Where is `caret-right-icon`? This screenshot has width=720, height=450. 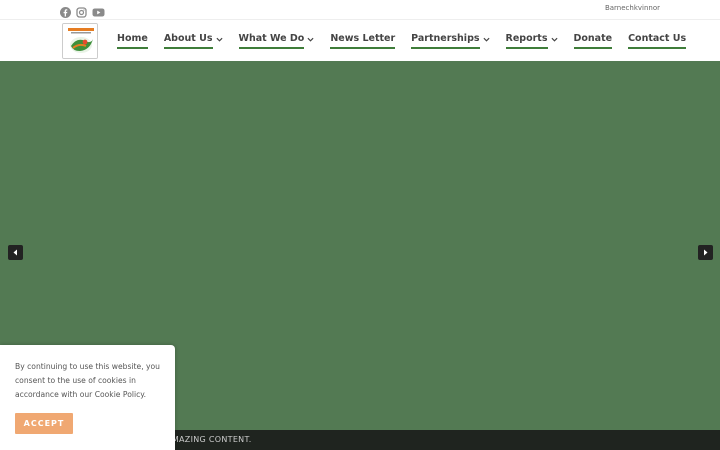 caret-right-icon is located at coordinates (706, 252).